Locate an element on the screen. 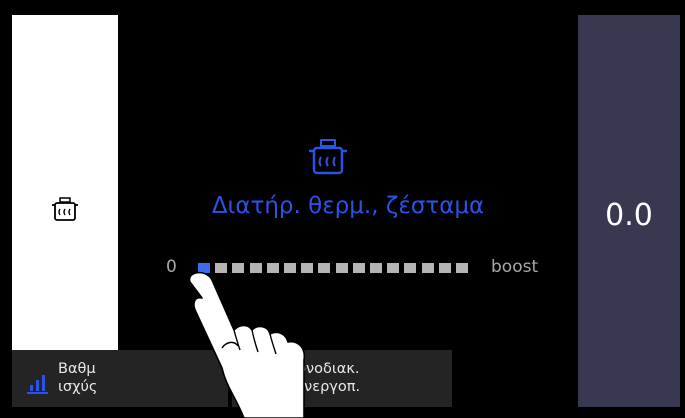 This screenshot has height=418, width=685. power-button-line1: Βαθμ is located at coordinates (77, 369).